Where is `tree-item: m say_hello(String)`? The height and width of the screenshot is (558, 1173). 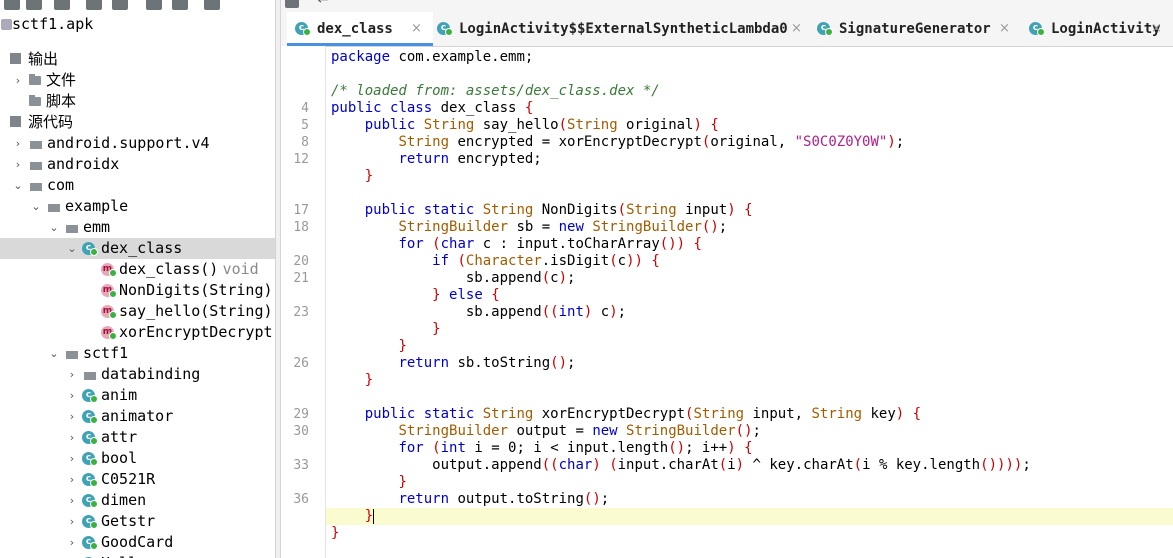 tree-item: m say_hello(String) is located at coordinates (137, 311).